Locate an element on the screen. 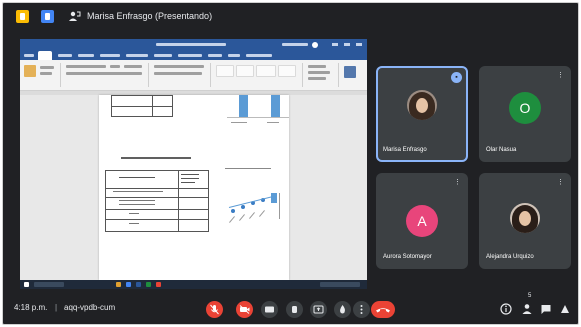 This screenshot has height=327, width=581. camera-off-button is located at coordinates (244, 309).